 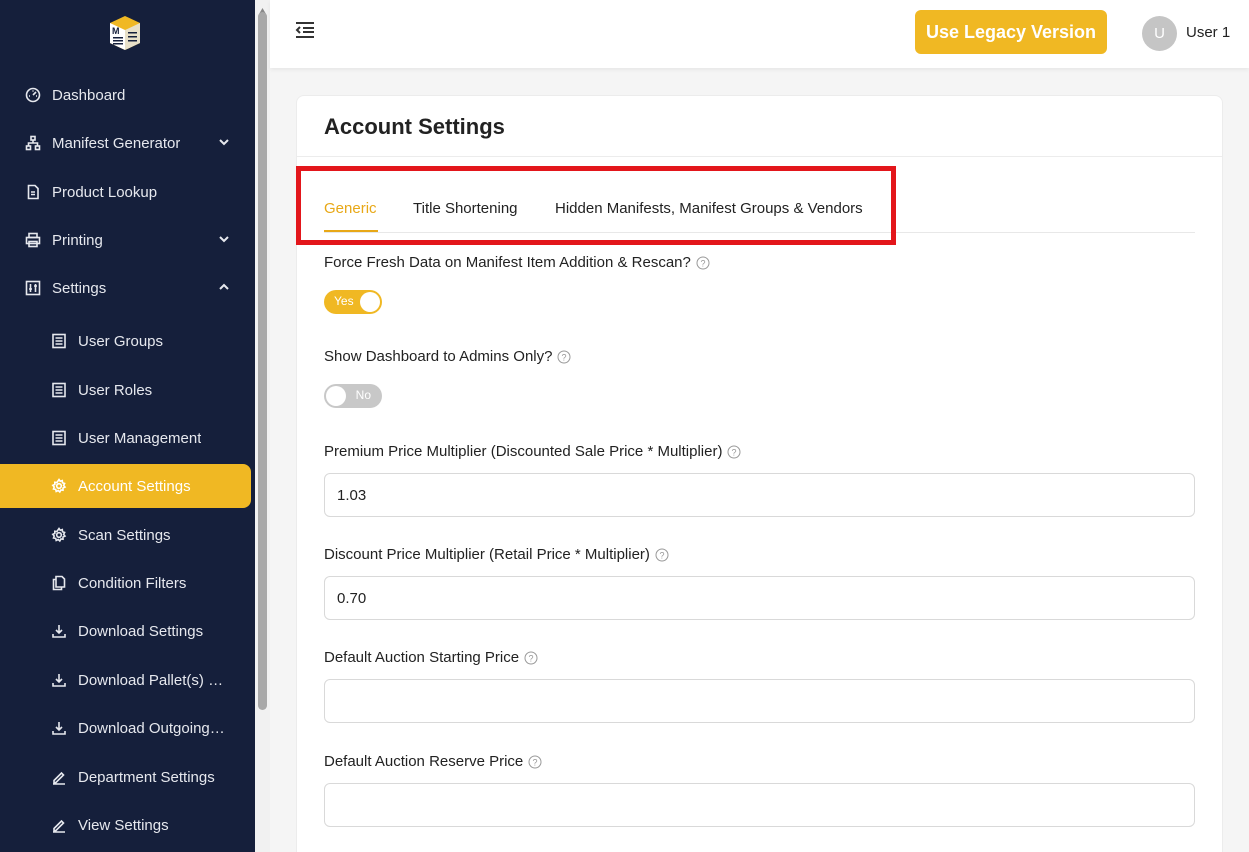 I want to click on sidebar-item-scan-settings: Scan Settings, so click(x=125, y=535).